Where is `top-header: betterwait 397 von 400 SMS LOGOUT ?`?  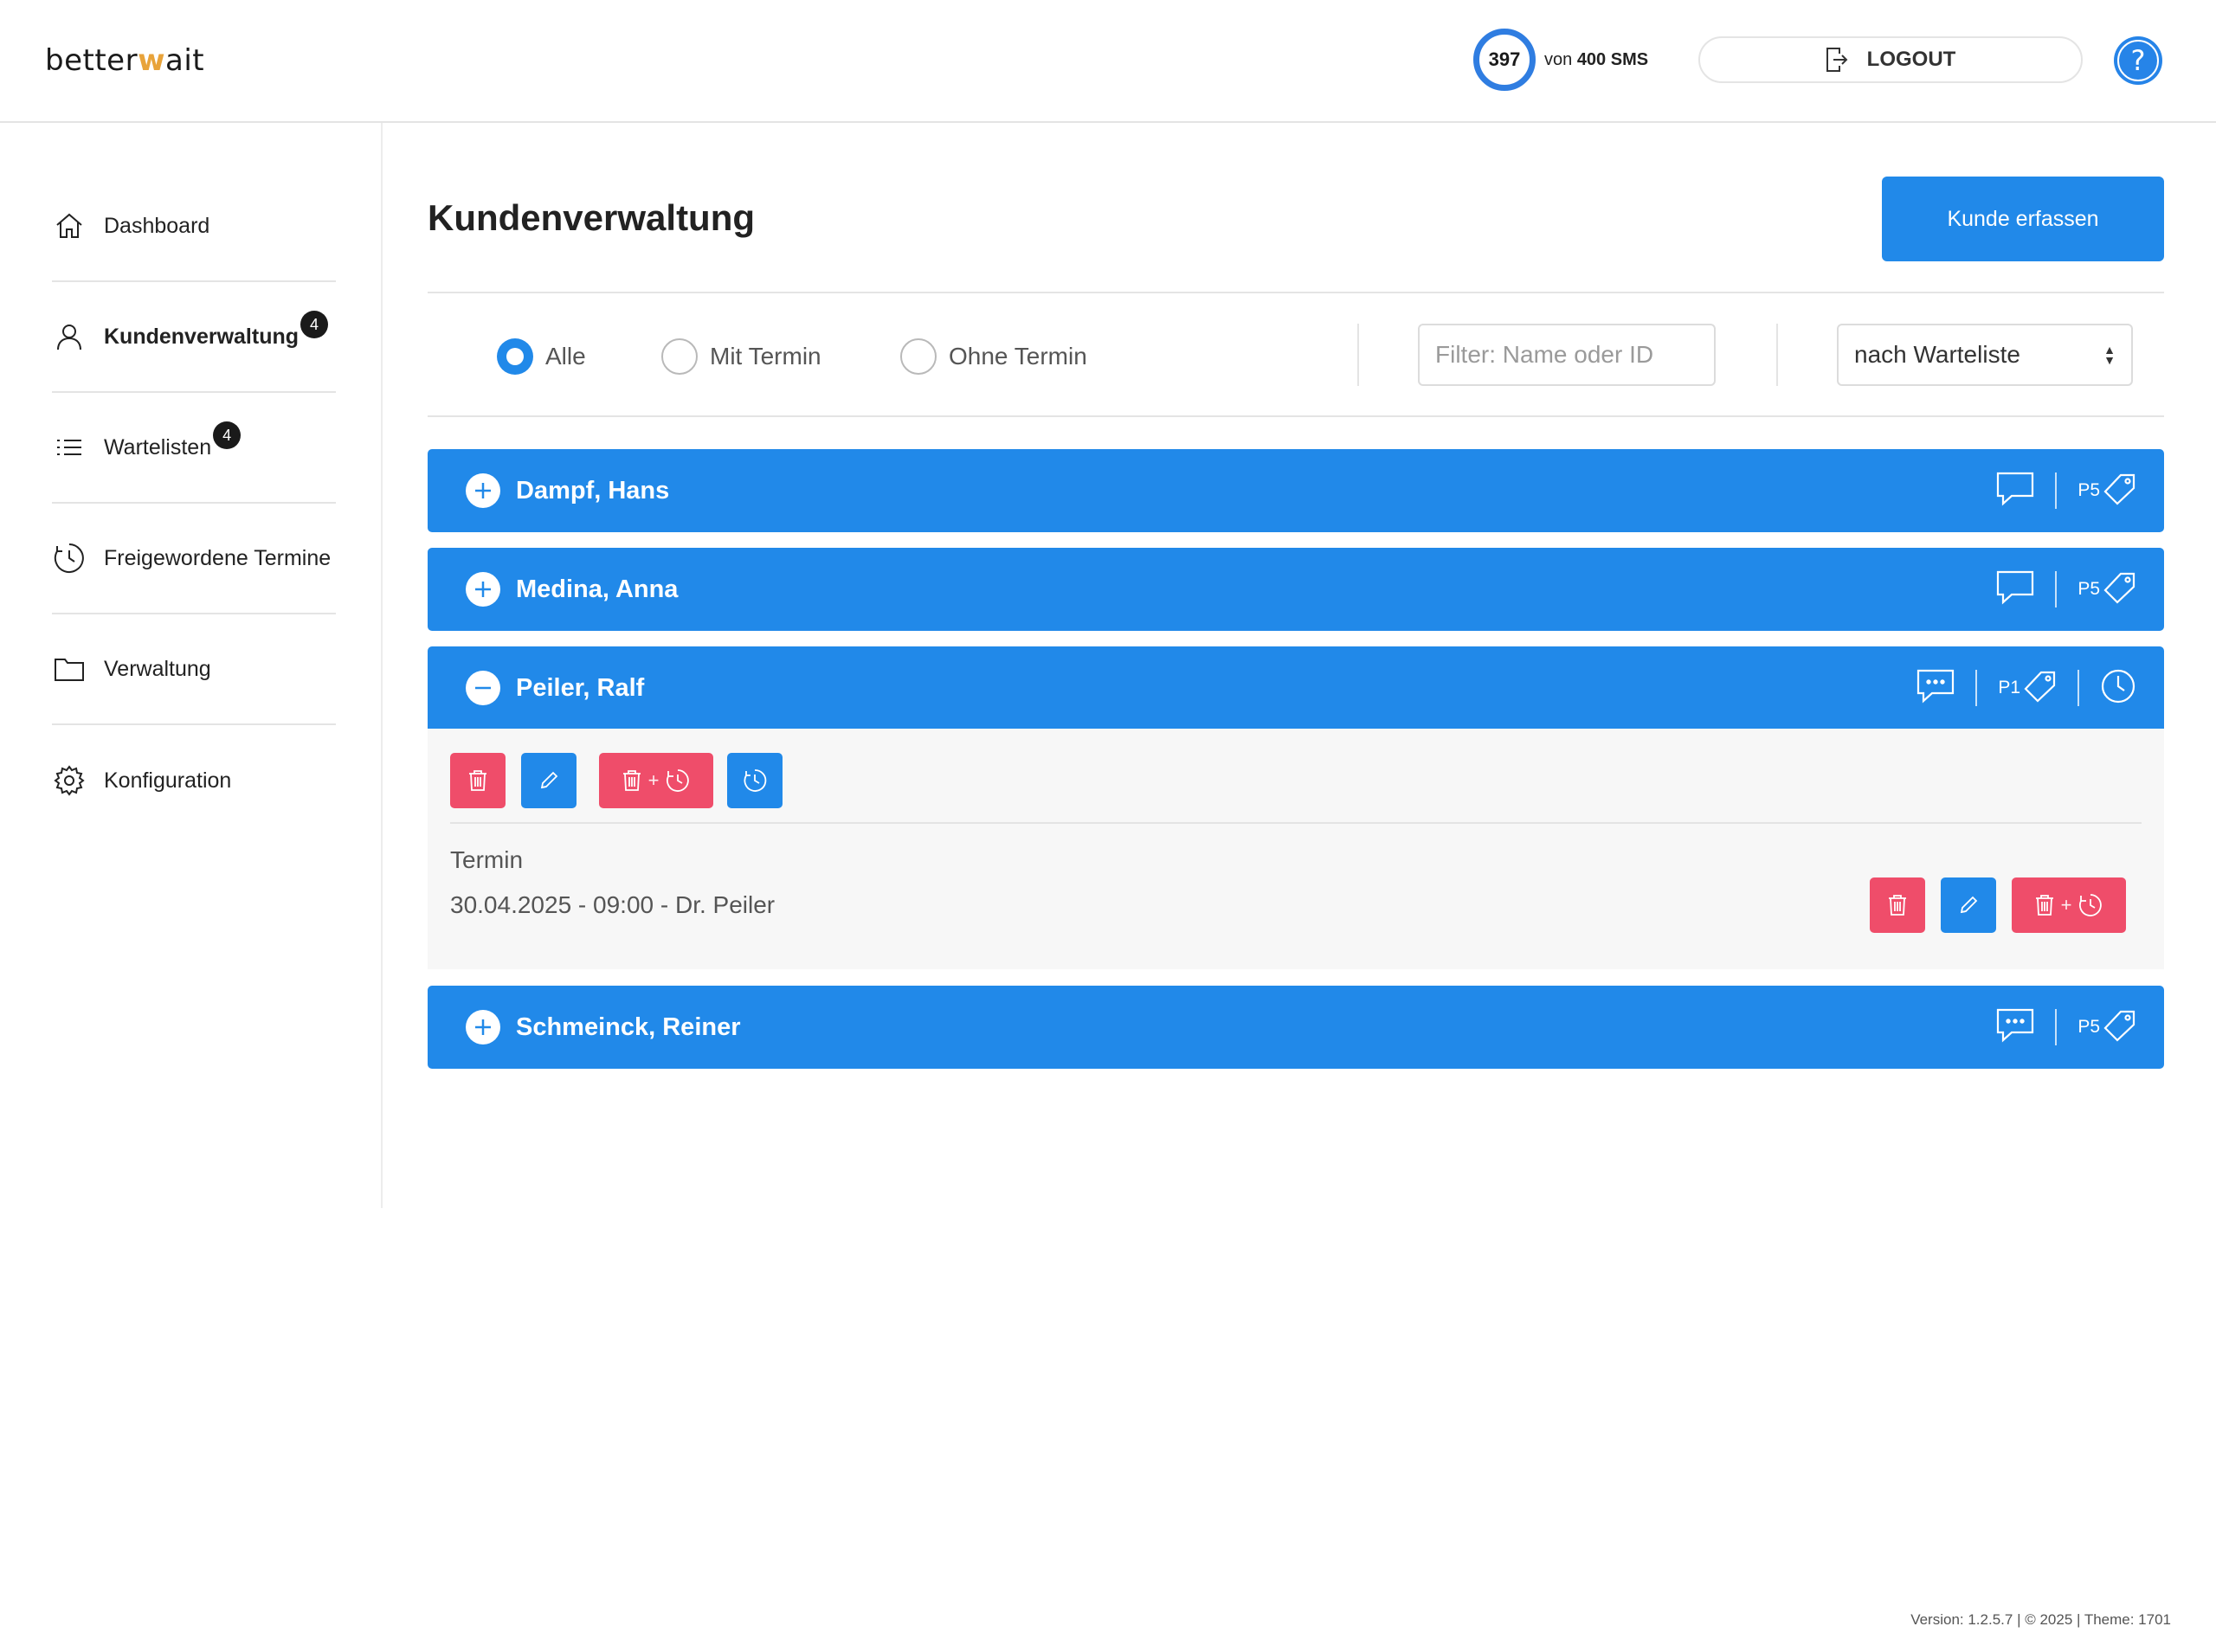
top-header: betterwait 397 von 400 SMS LOGOUT ? is located at coordinates (1108, 61).